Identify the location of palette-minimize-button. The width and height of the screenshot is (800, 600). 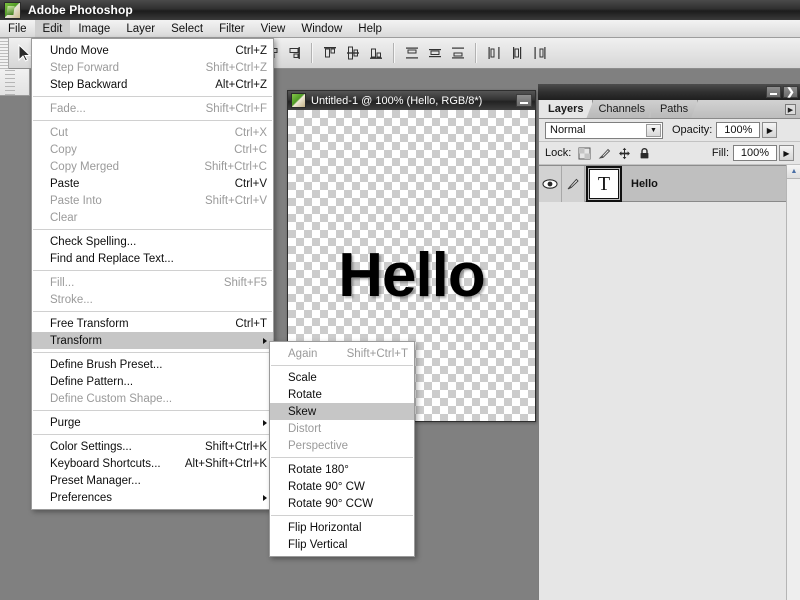
(773, 92).